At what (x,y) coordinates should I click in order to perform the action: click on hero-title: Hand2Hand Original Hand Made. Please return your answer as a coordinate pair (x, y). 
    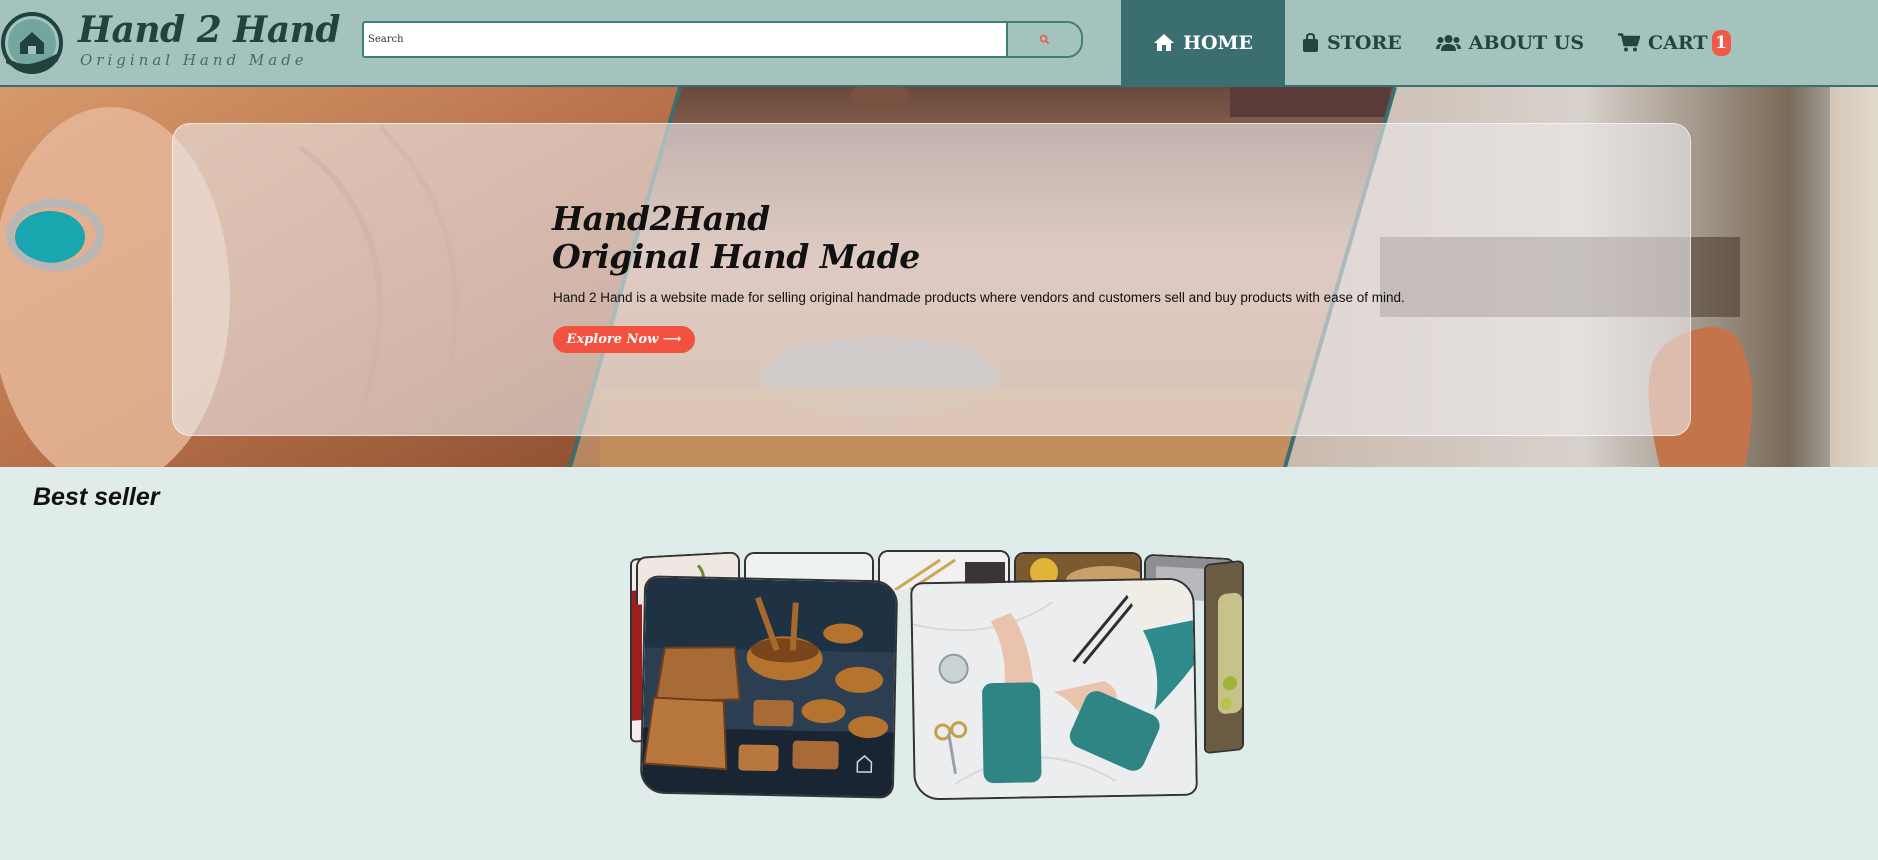
    Looking at the image, I should click on (736, 238).